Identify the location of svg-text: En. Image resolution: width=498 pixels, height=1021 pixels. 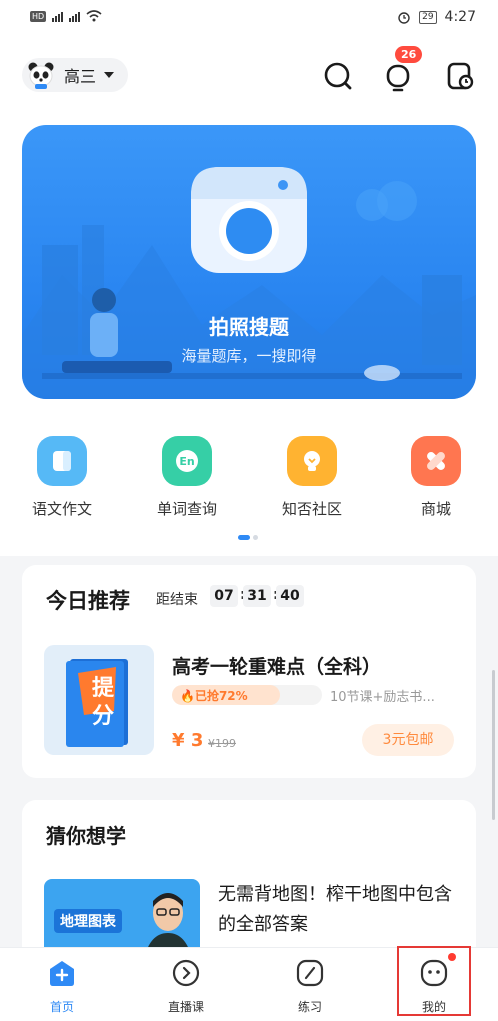
(186, 461).